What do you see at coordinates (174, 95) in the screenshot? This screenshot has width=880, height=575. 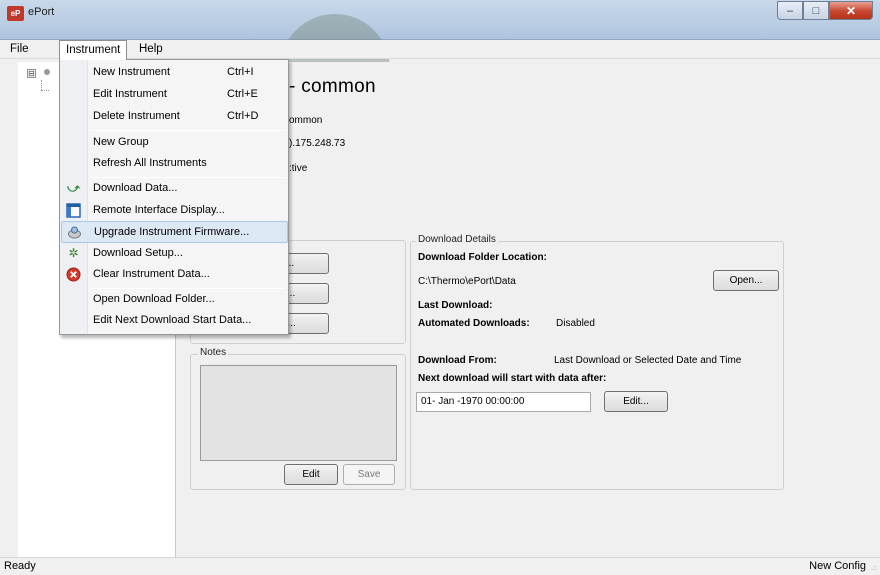 I see `menu-item-edit-instrument: Edit Instrument Ctrl+E` at bounding box center [174, 95].